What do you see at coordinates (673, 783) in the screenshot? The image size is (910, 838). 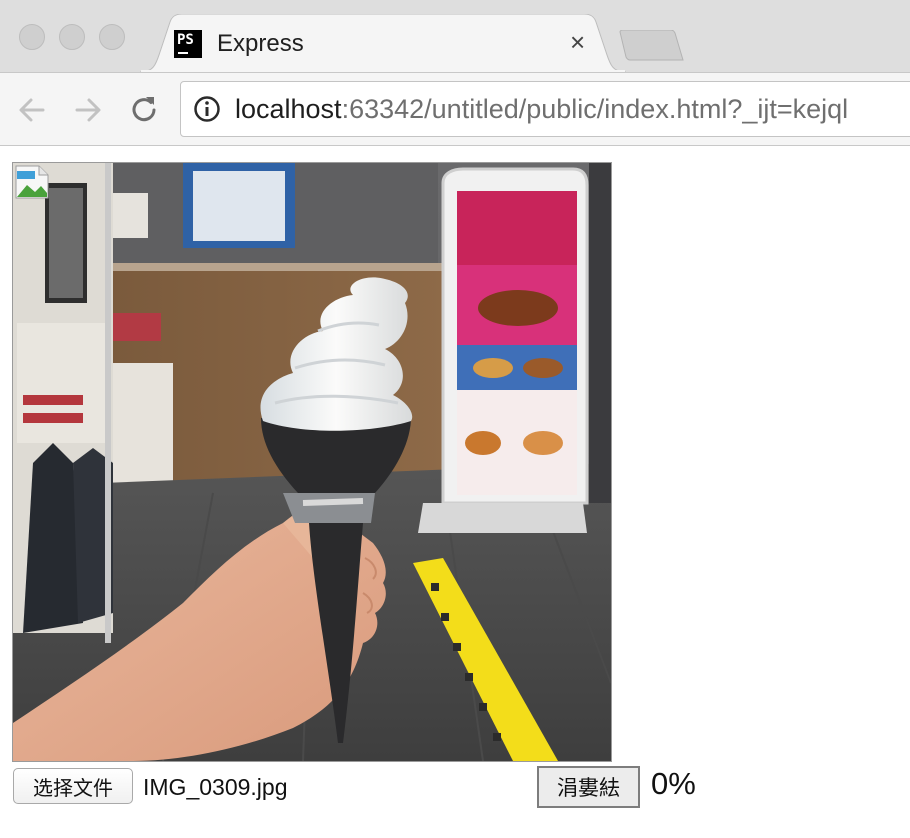 I see `upload-progress: 0%` at bounding box center [673, 783].